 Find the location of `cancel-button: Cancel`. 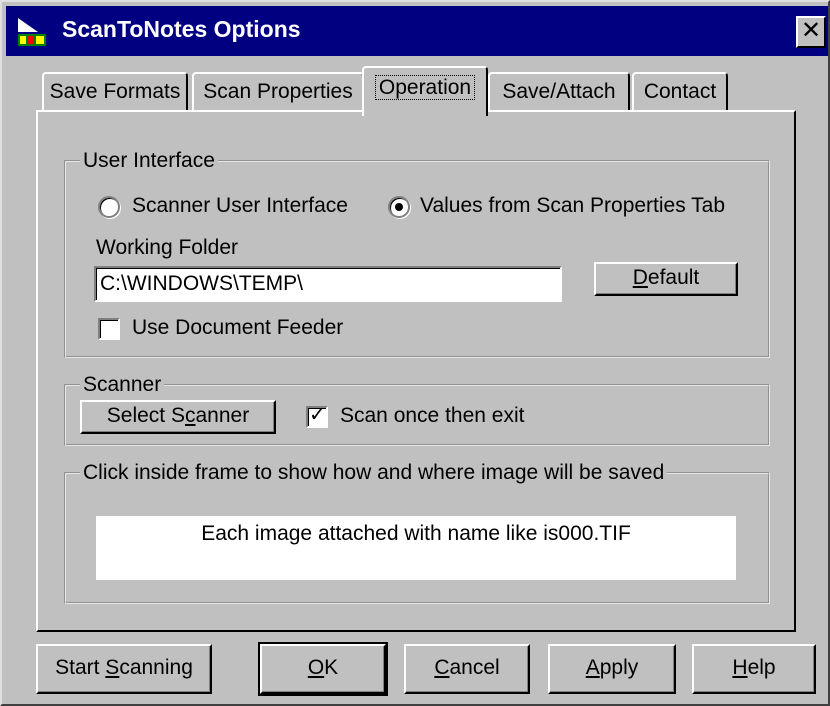

cancel-button: Cancel is located at coordinates (467, 669).